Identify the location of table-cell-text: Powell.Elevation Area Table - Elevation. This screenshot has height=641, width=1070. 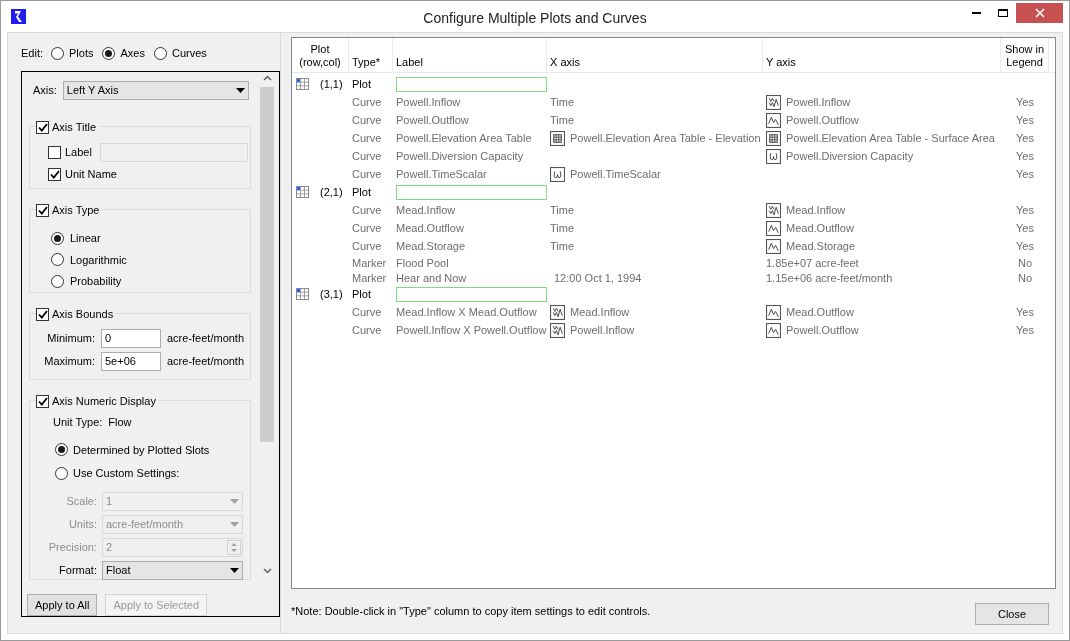
(665, 138).